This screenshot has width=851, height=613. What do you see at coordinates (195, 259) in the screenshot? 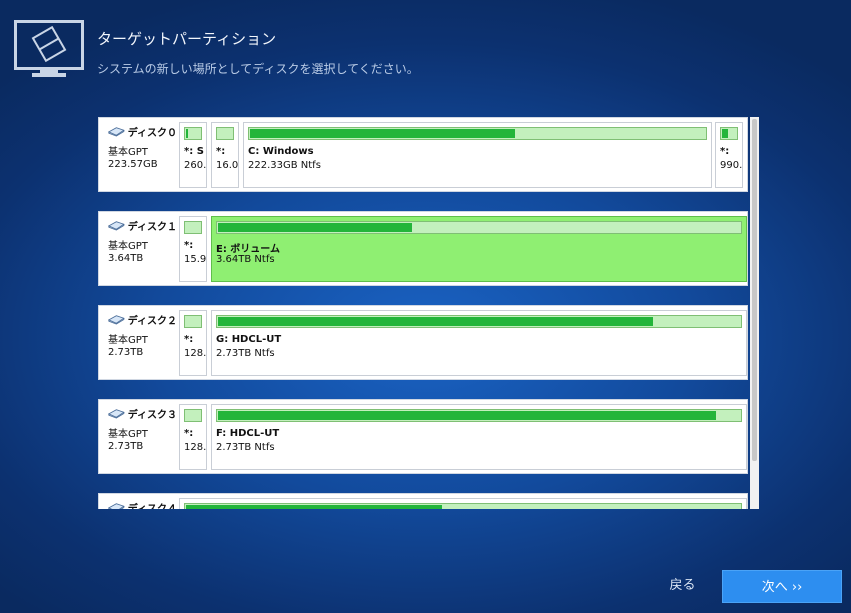
I see `partition-detail: 15.9` at bounding box center [195, 259].